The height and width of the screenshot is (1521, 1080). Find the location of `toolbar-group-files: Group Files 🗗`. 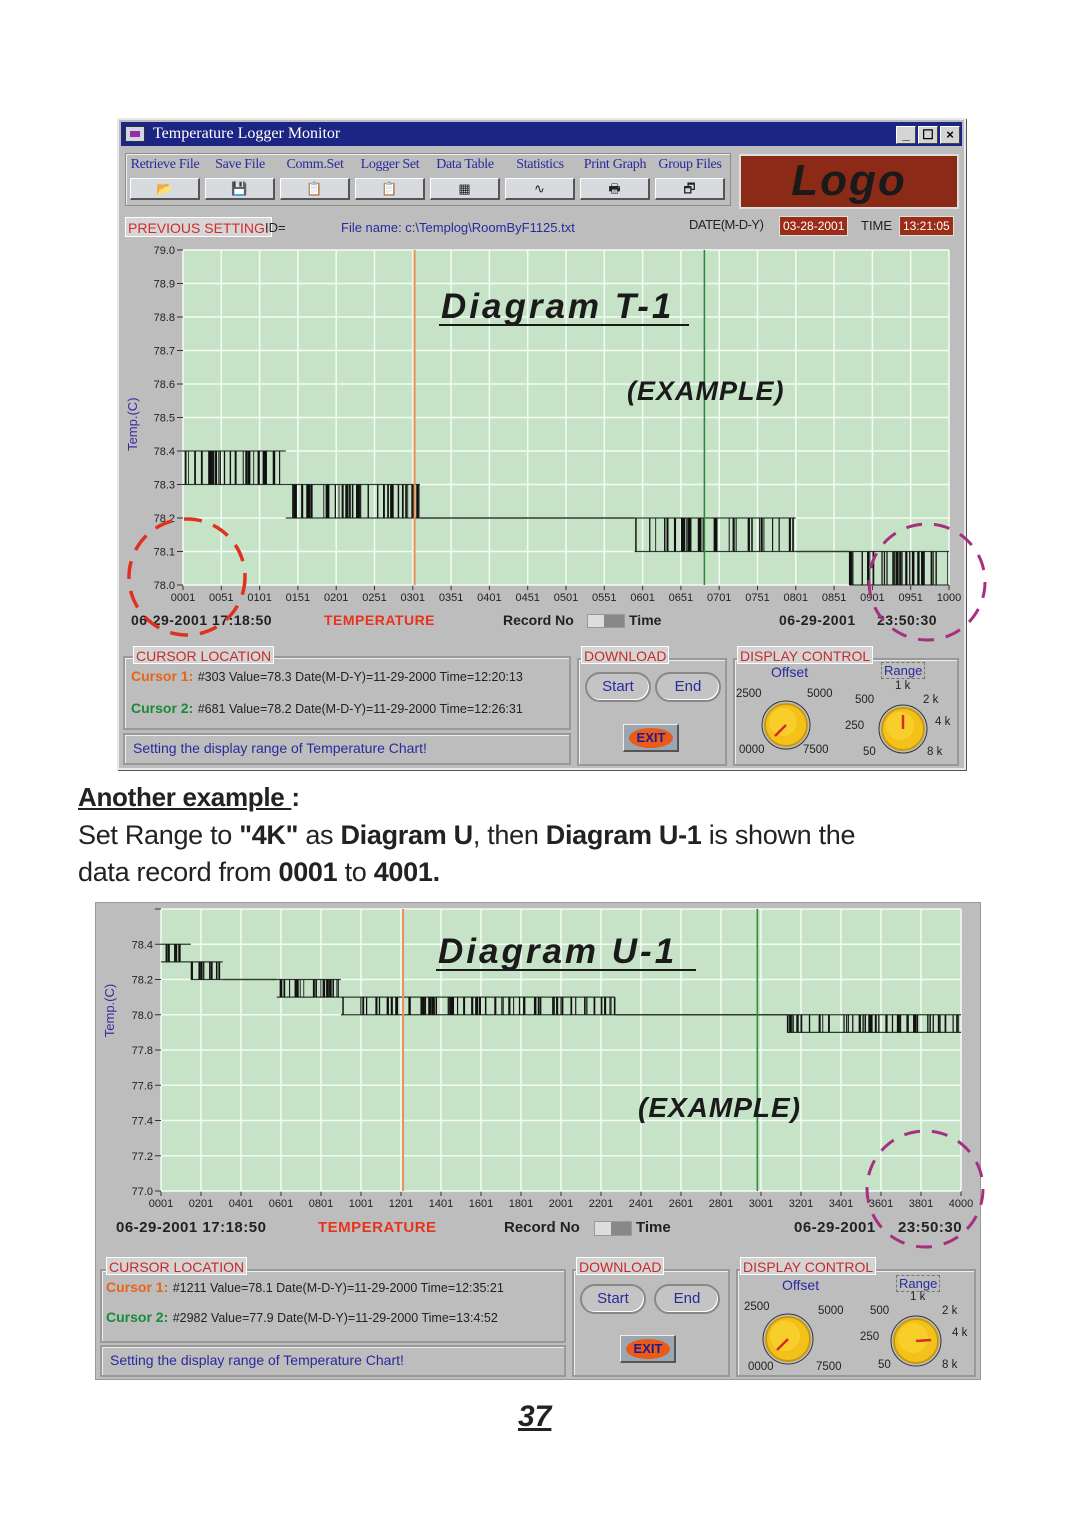

toolbar-group-files: Group Files 🗗 is located at coordinates (690, 180).